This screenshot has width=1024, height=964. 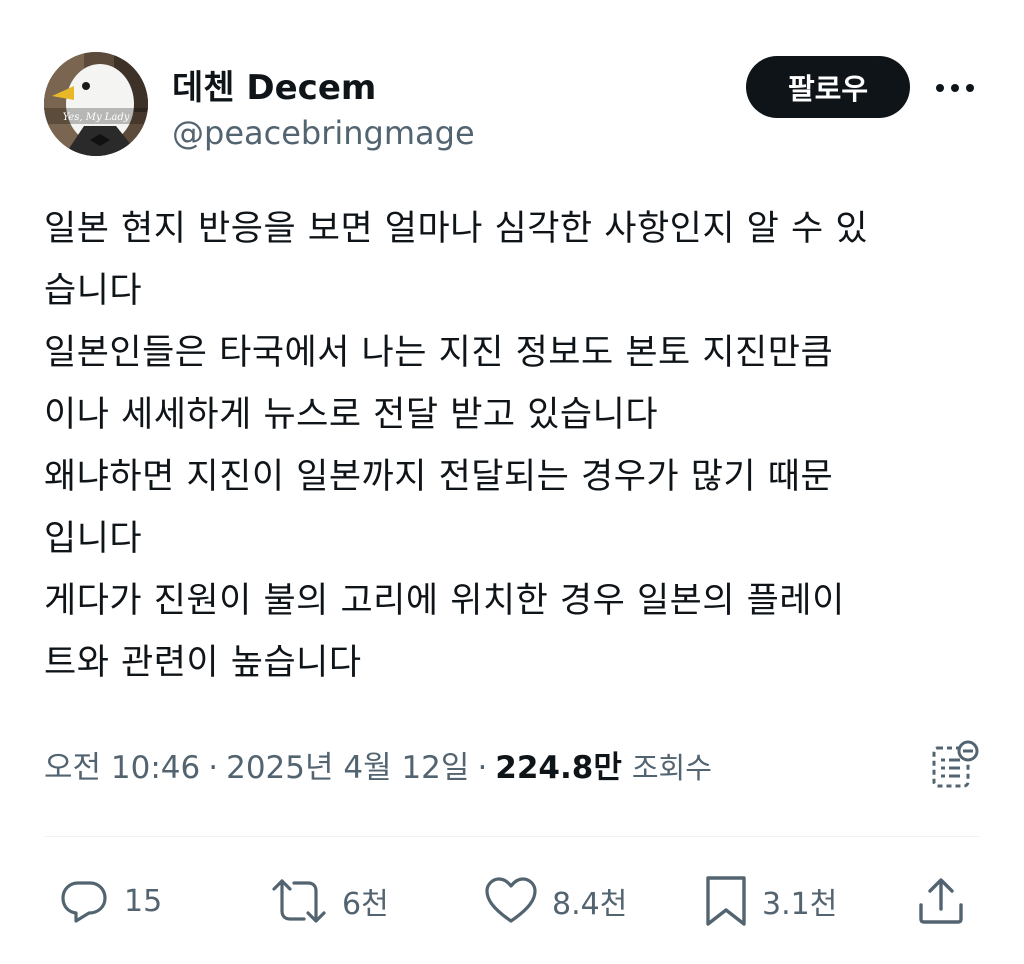 I want to click on tweet-line: 일본 현지 반응을 보면 얼마나 심각한 사항인지 알 수 있, so click(x=456, y=229).